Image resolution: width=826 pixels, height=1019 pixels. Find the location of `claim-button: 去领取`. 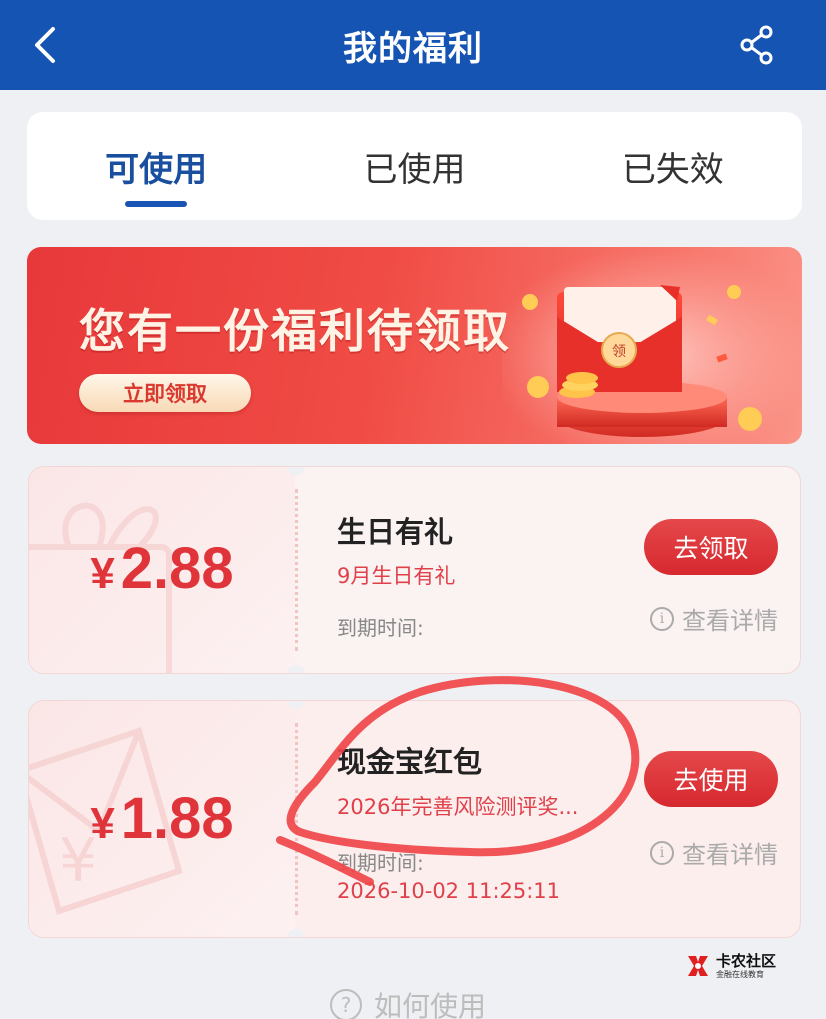

claim-button: 去领取 is located at coordinates (711, 547).